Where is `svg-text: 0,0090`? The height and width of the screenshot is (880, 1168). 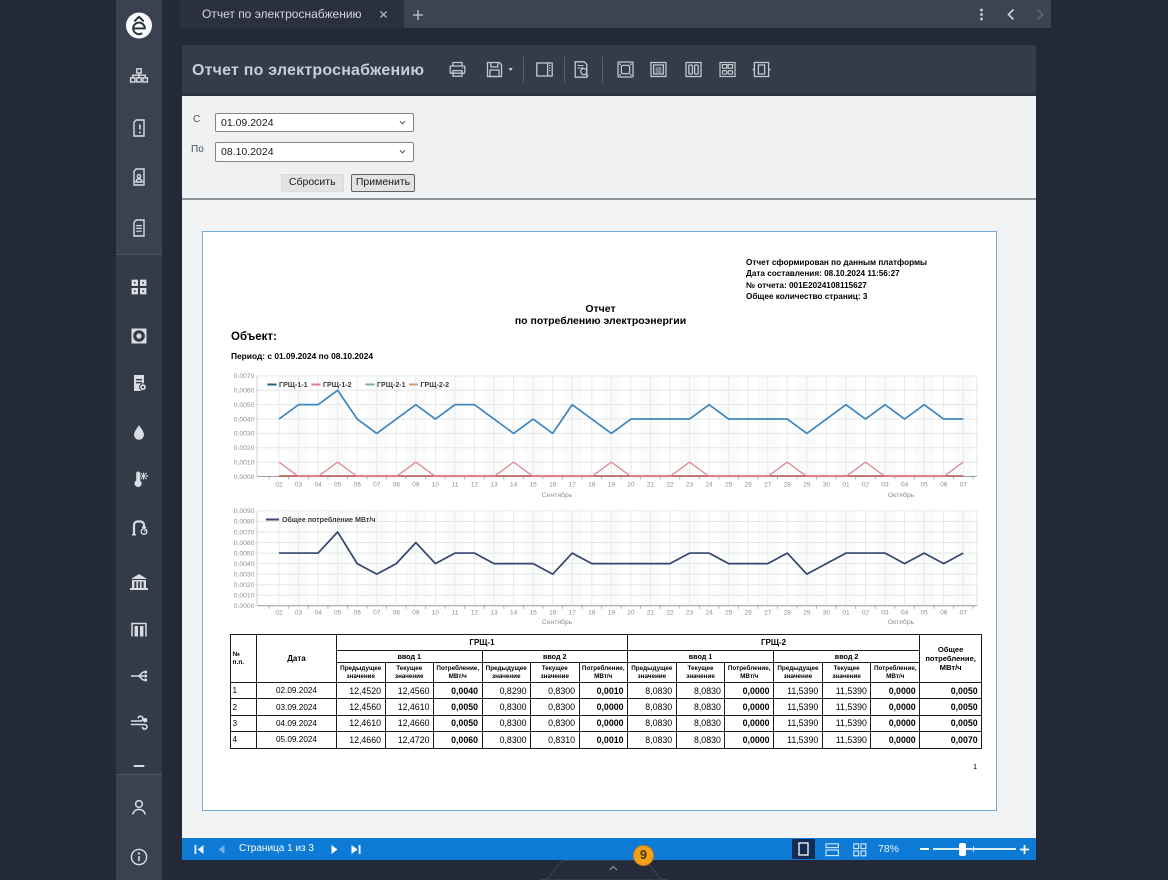
svg-text: 0,0090 is located at coordinates (244, 511).